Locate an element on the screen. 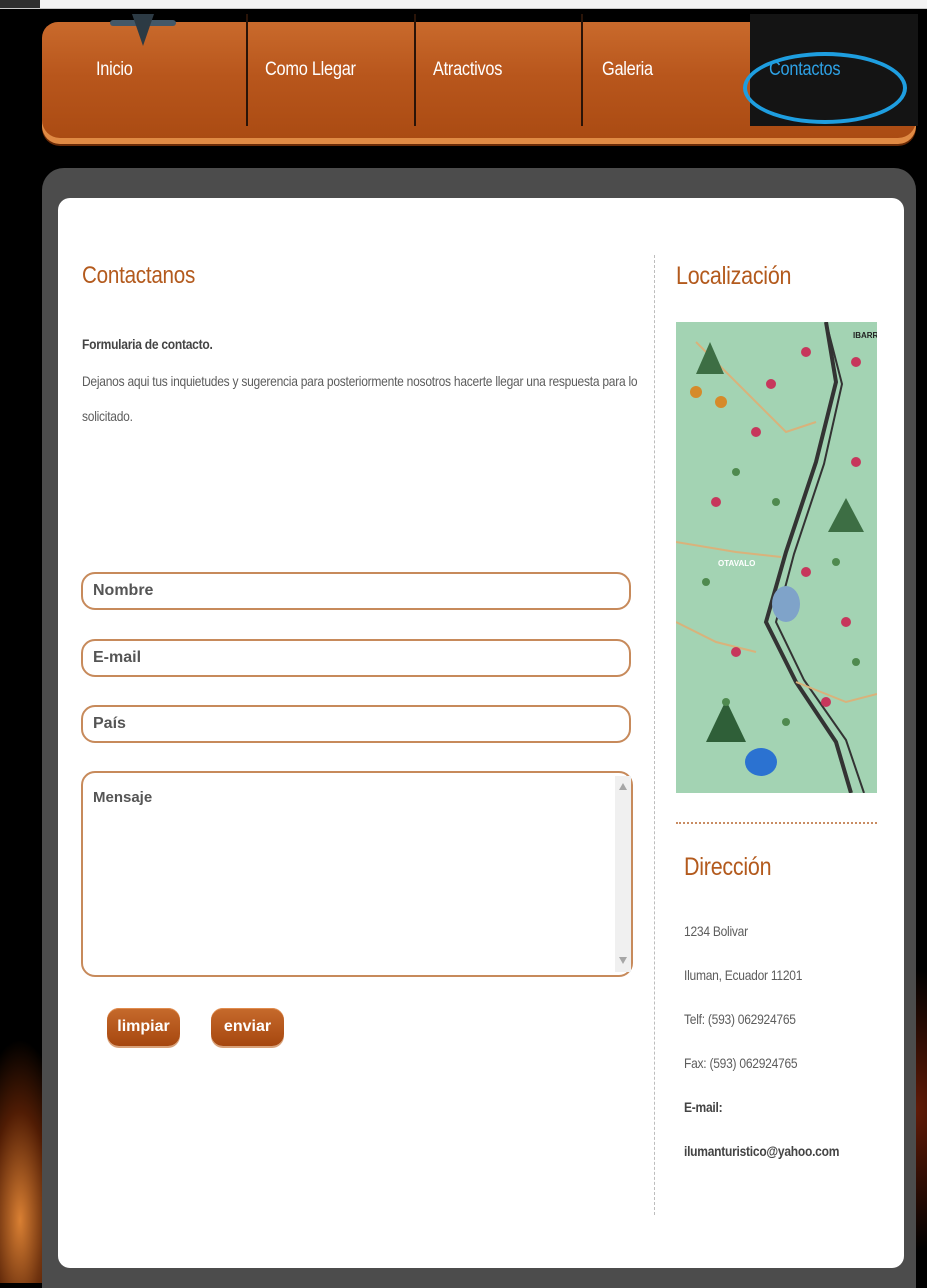 This screenshot has width=927, height=1288. scroll-up-arrow-icon is located at coordinates (623, 786).